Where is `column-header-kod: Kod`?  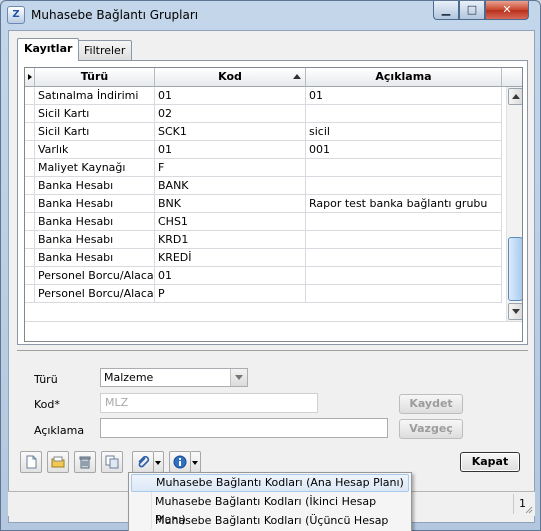 column-header-kod: Kod is located at coordinates (230, 77).